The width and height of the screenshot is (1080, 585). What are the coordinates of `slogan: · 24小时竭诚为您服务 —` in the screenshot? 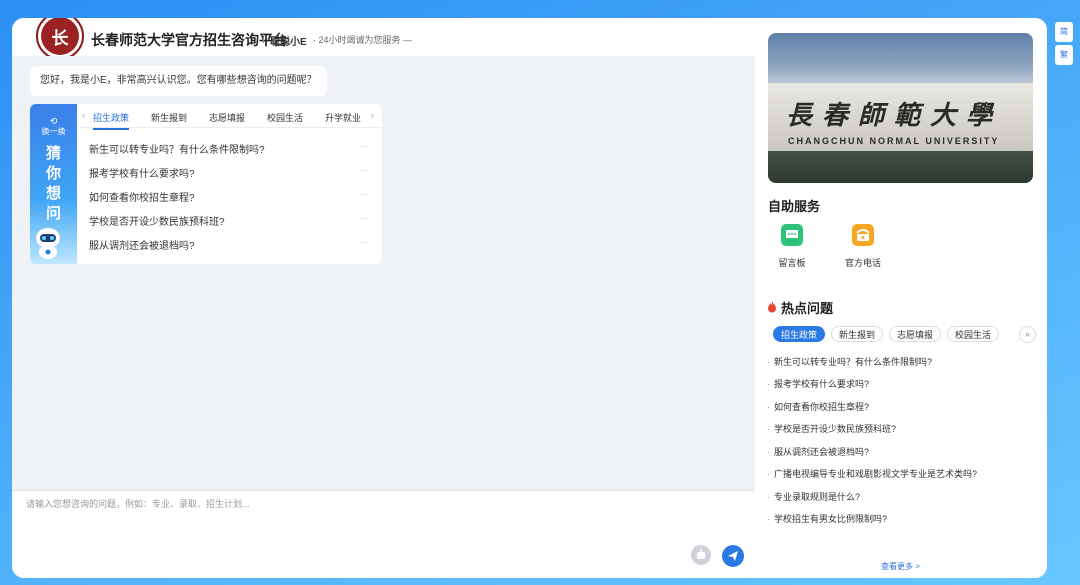 It's located at (363, 40).